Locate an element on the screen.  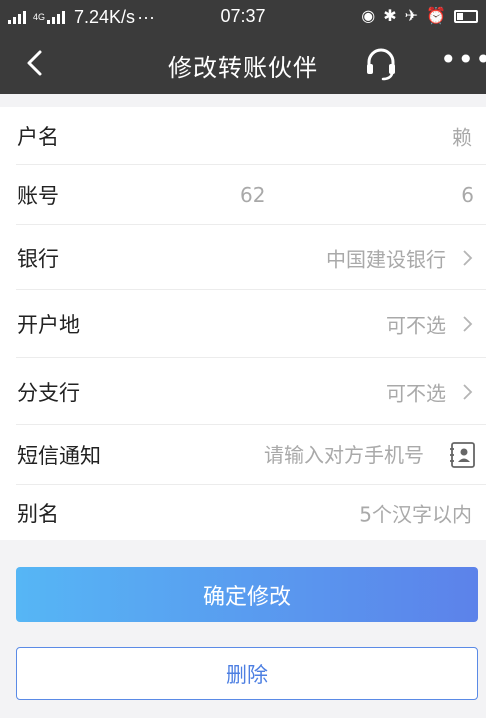
form-row-sms: 短信通知 is located at coordinates (243, 455).